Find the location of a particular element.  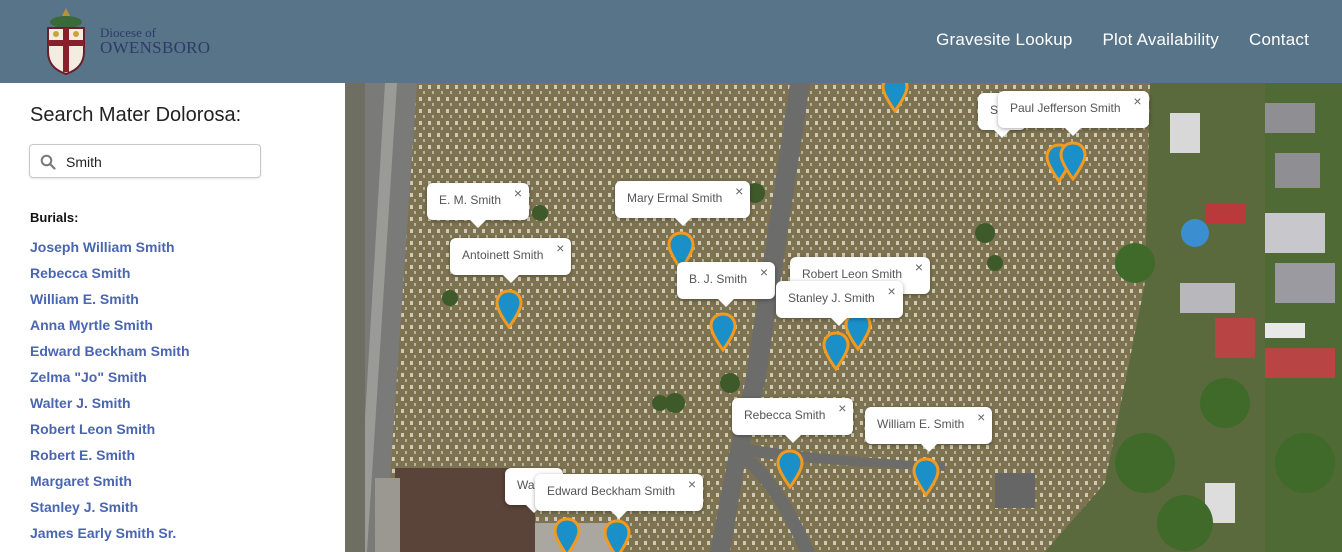

burial-link: Anna Myrtle Smith is located at coordinates (91, 325).